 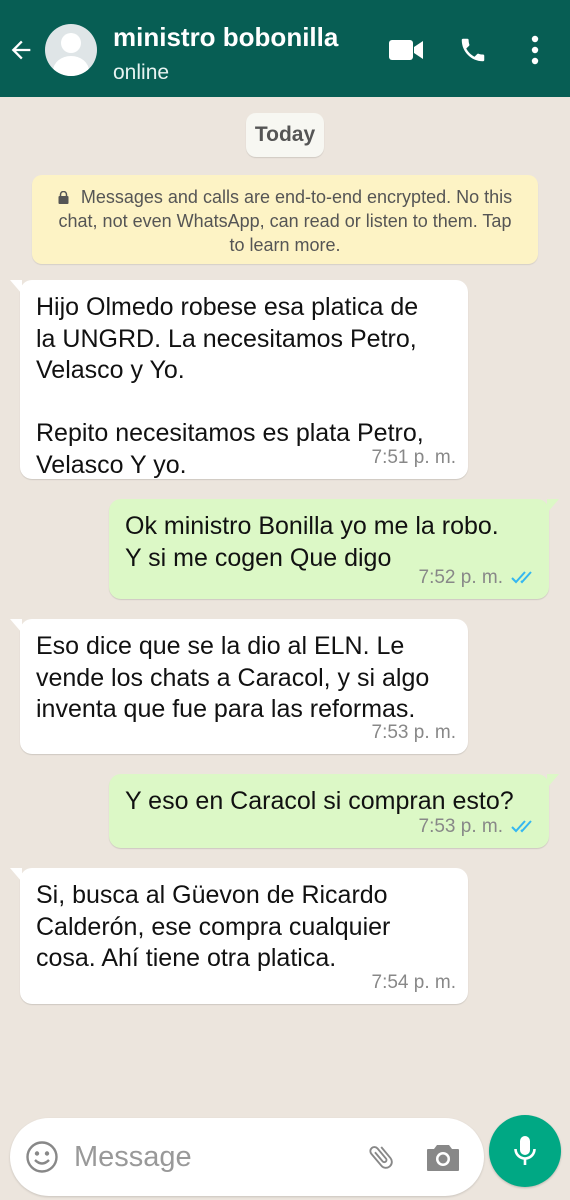 What do you see at coordinates (63, 195) in the screenshot?
I see `lock-icon` at bounding box center [63, 195].